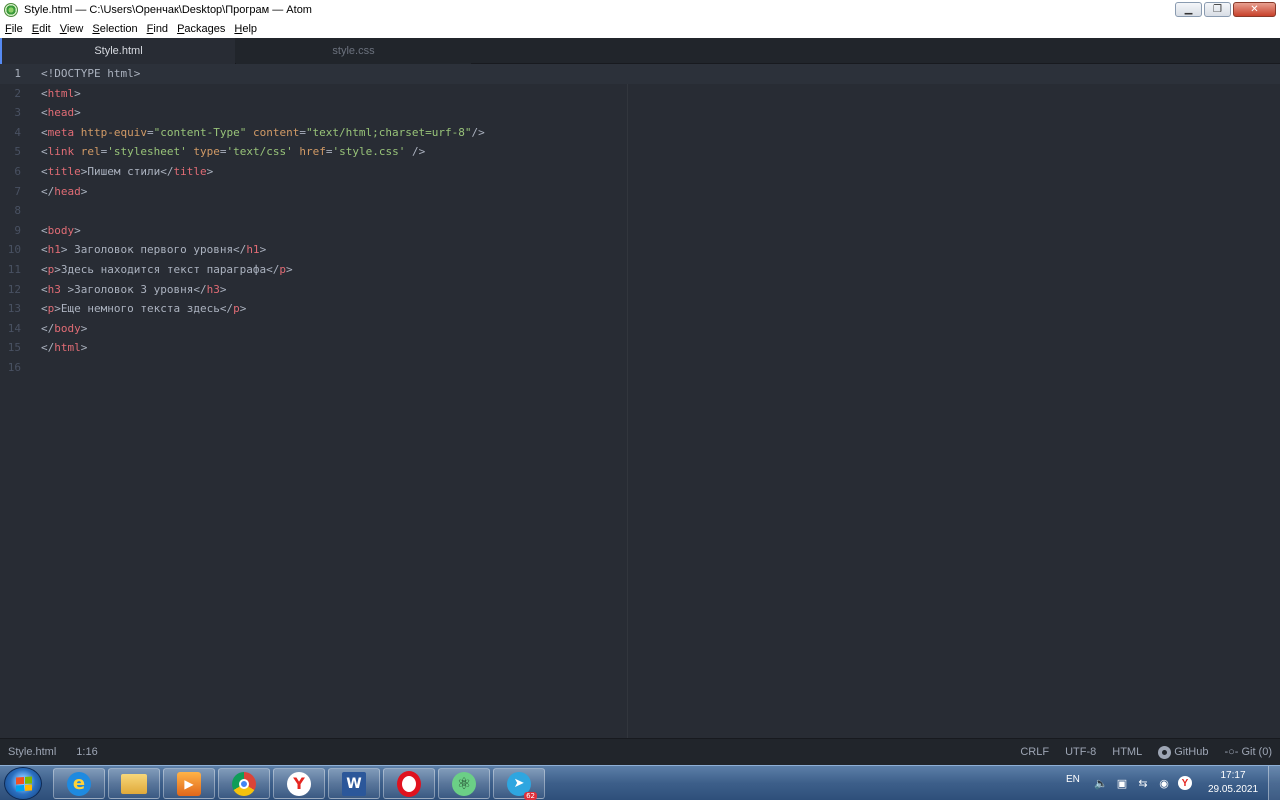 The image size is (1280, 800). What do you see at coordinates (640, 368) in the screenshot?
I see `code-line: 16` at bounding box center [640, 368].